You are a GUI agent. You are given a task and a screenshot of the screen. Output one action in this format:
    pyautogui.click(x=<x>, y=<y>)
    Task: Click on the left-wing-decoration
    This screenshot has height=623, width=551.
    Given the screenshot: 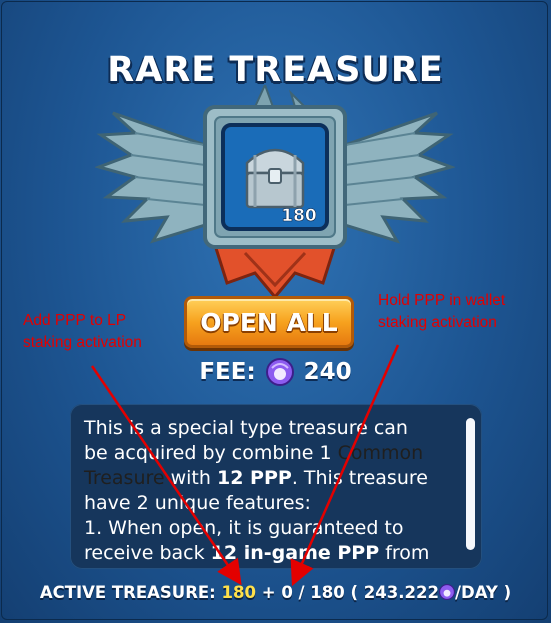 What is the action you would take?
    pyautogui.click(x=151, y=177)
    